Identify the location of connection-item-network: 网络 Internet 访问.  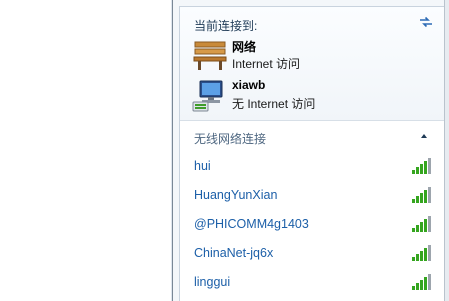
(312, 56).